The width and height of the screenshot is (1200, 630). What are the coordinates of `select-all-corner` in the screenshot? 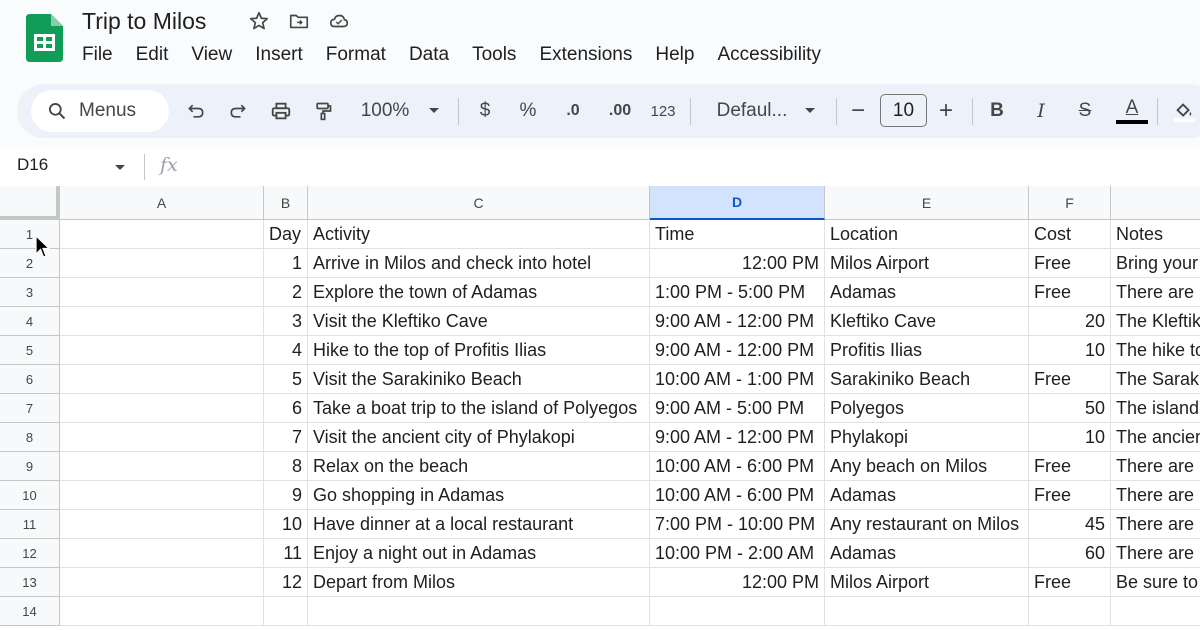 It's located at (30, 203).